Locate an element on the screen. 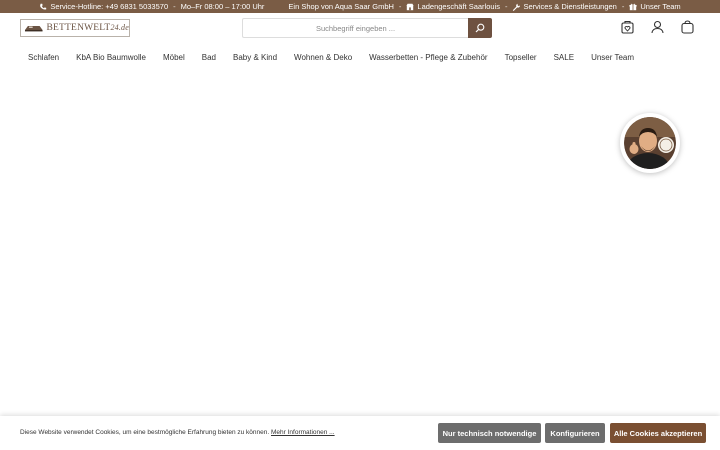 Image resolution: width=720 pixels, height=450 pixels. phone-icon is located at coordinates (43, 6).